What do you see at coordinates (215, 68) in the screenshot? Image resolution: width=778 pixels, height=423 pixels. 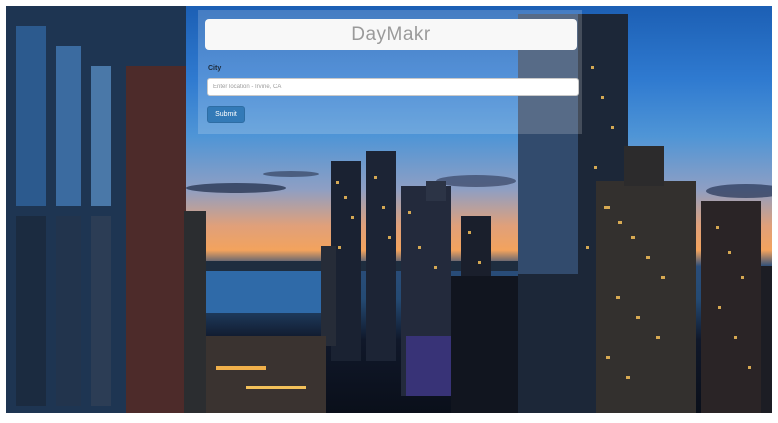 I see `city-label: City` at bounding box center [215, 68].